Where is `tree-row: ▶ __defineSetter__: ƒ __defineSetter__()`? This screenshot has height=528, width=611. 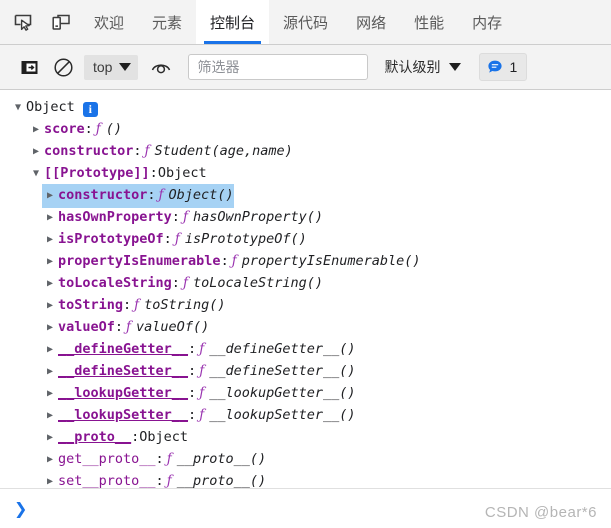 tree-row: ▶ __defineSetter__: ƒ __defineSetter__() is located at coordinates (310, 371).